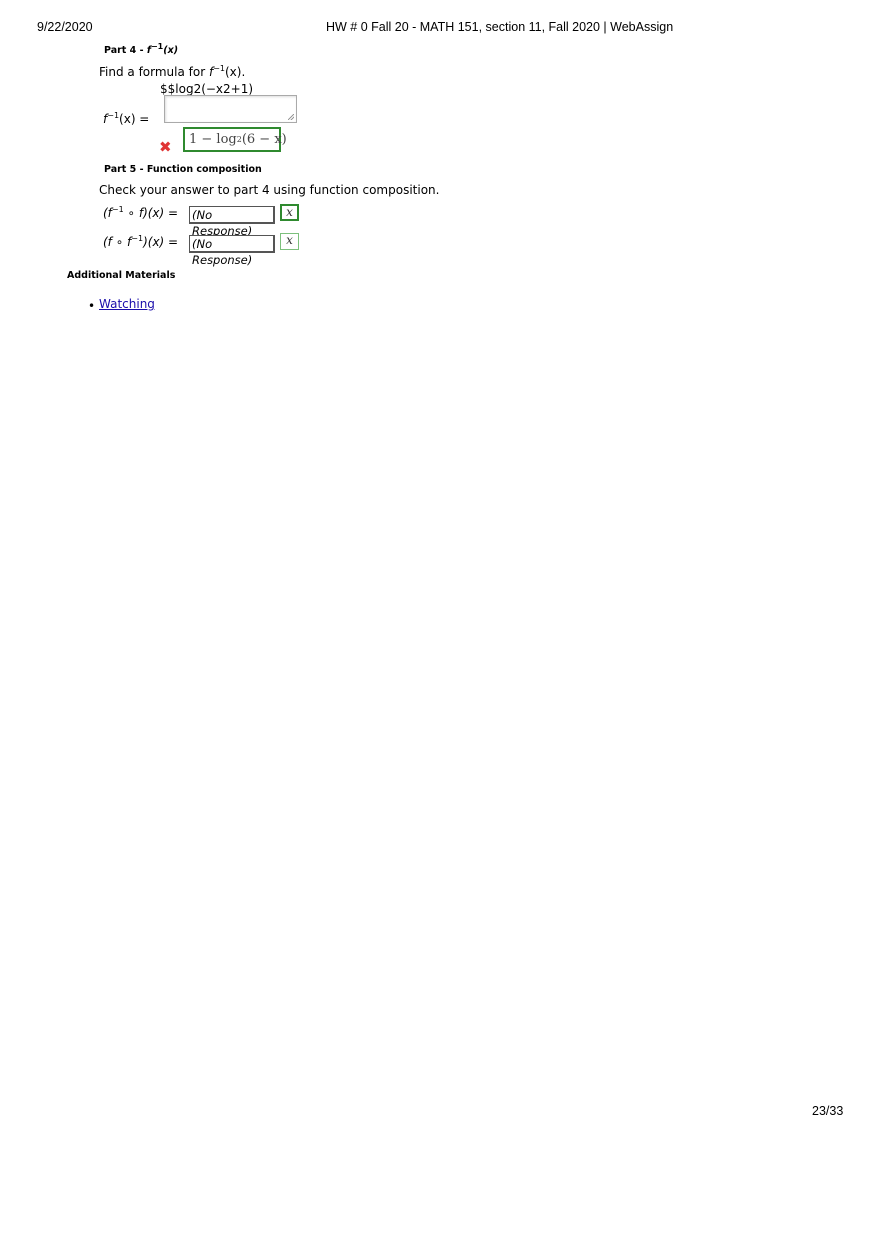 The width and height of the screenshot is (880, 1247). What do you see at coordinates (121, 275) in the screenshot?
I see `additional-materials-heading: Additional Materials` at bounding box center [121, 275].